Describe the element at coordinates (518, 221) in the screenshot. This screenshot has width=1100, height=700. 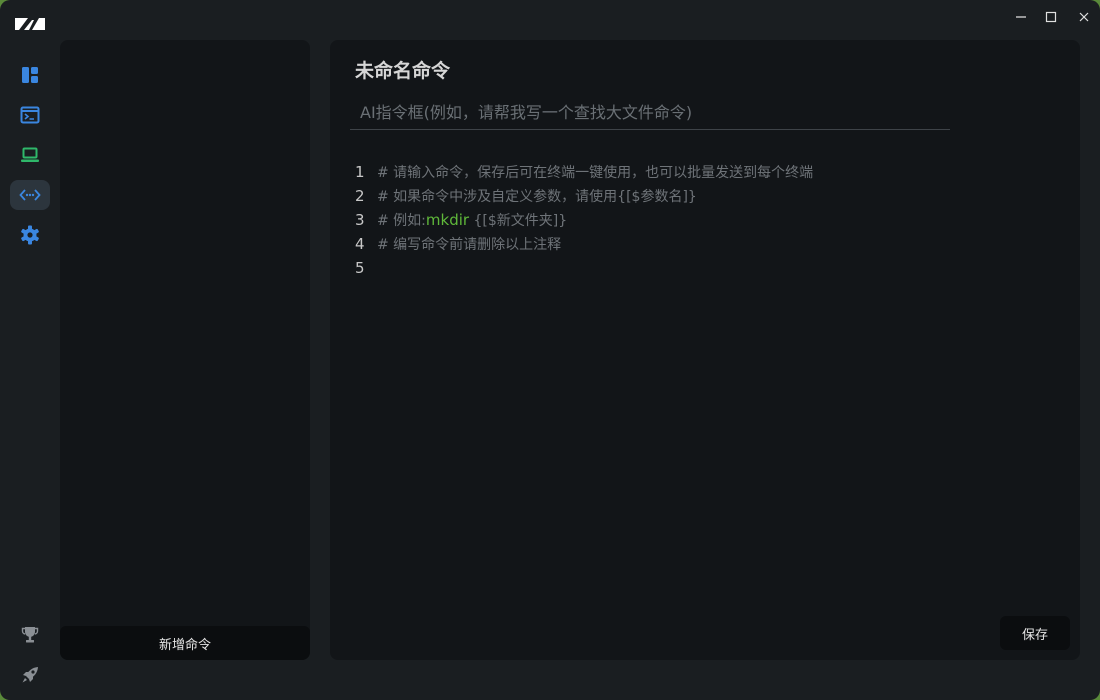
I see `code-line-suffix: {[$新文件夹]}` at that location.